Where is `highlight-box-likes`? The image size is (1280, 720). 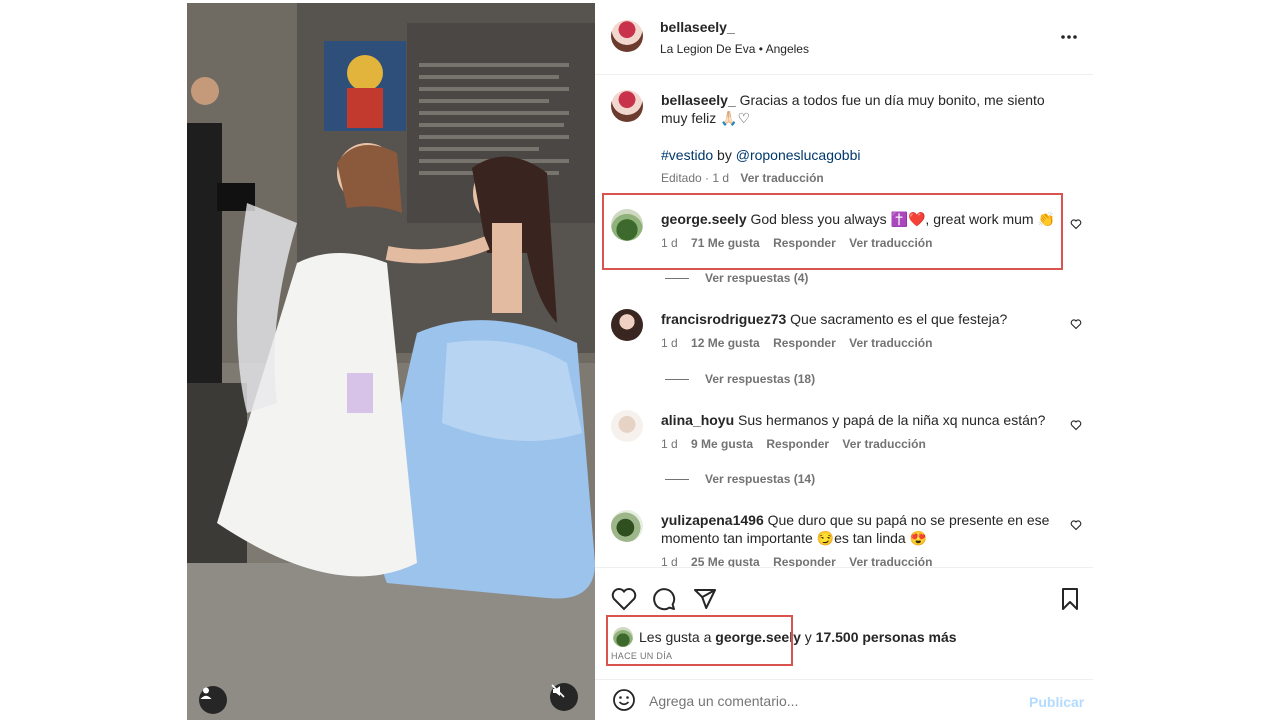 highlight-box-likes is located at coordinates (699, 640).